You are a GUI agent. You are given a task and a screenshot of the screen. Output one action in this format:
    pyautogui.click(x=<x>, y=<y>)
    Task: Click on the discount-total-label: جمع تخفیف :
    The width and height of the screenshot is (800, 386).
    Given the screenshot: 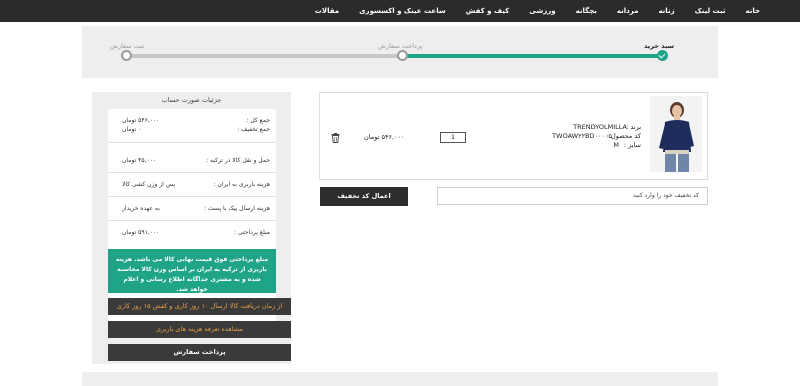 What is the action you would take?
    pyautogui.click(x=253, y=129)
    